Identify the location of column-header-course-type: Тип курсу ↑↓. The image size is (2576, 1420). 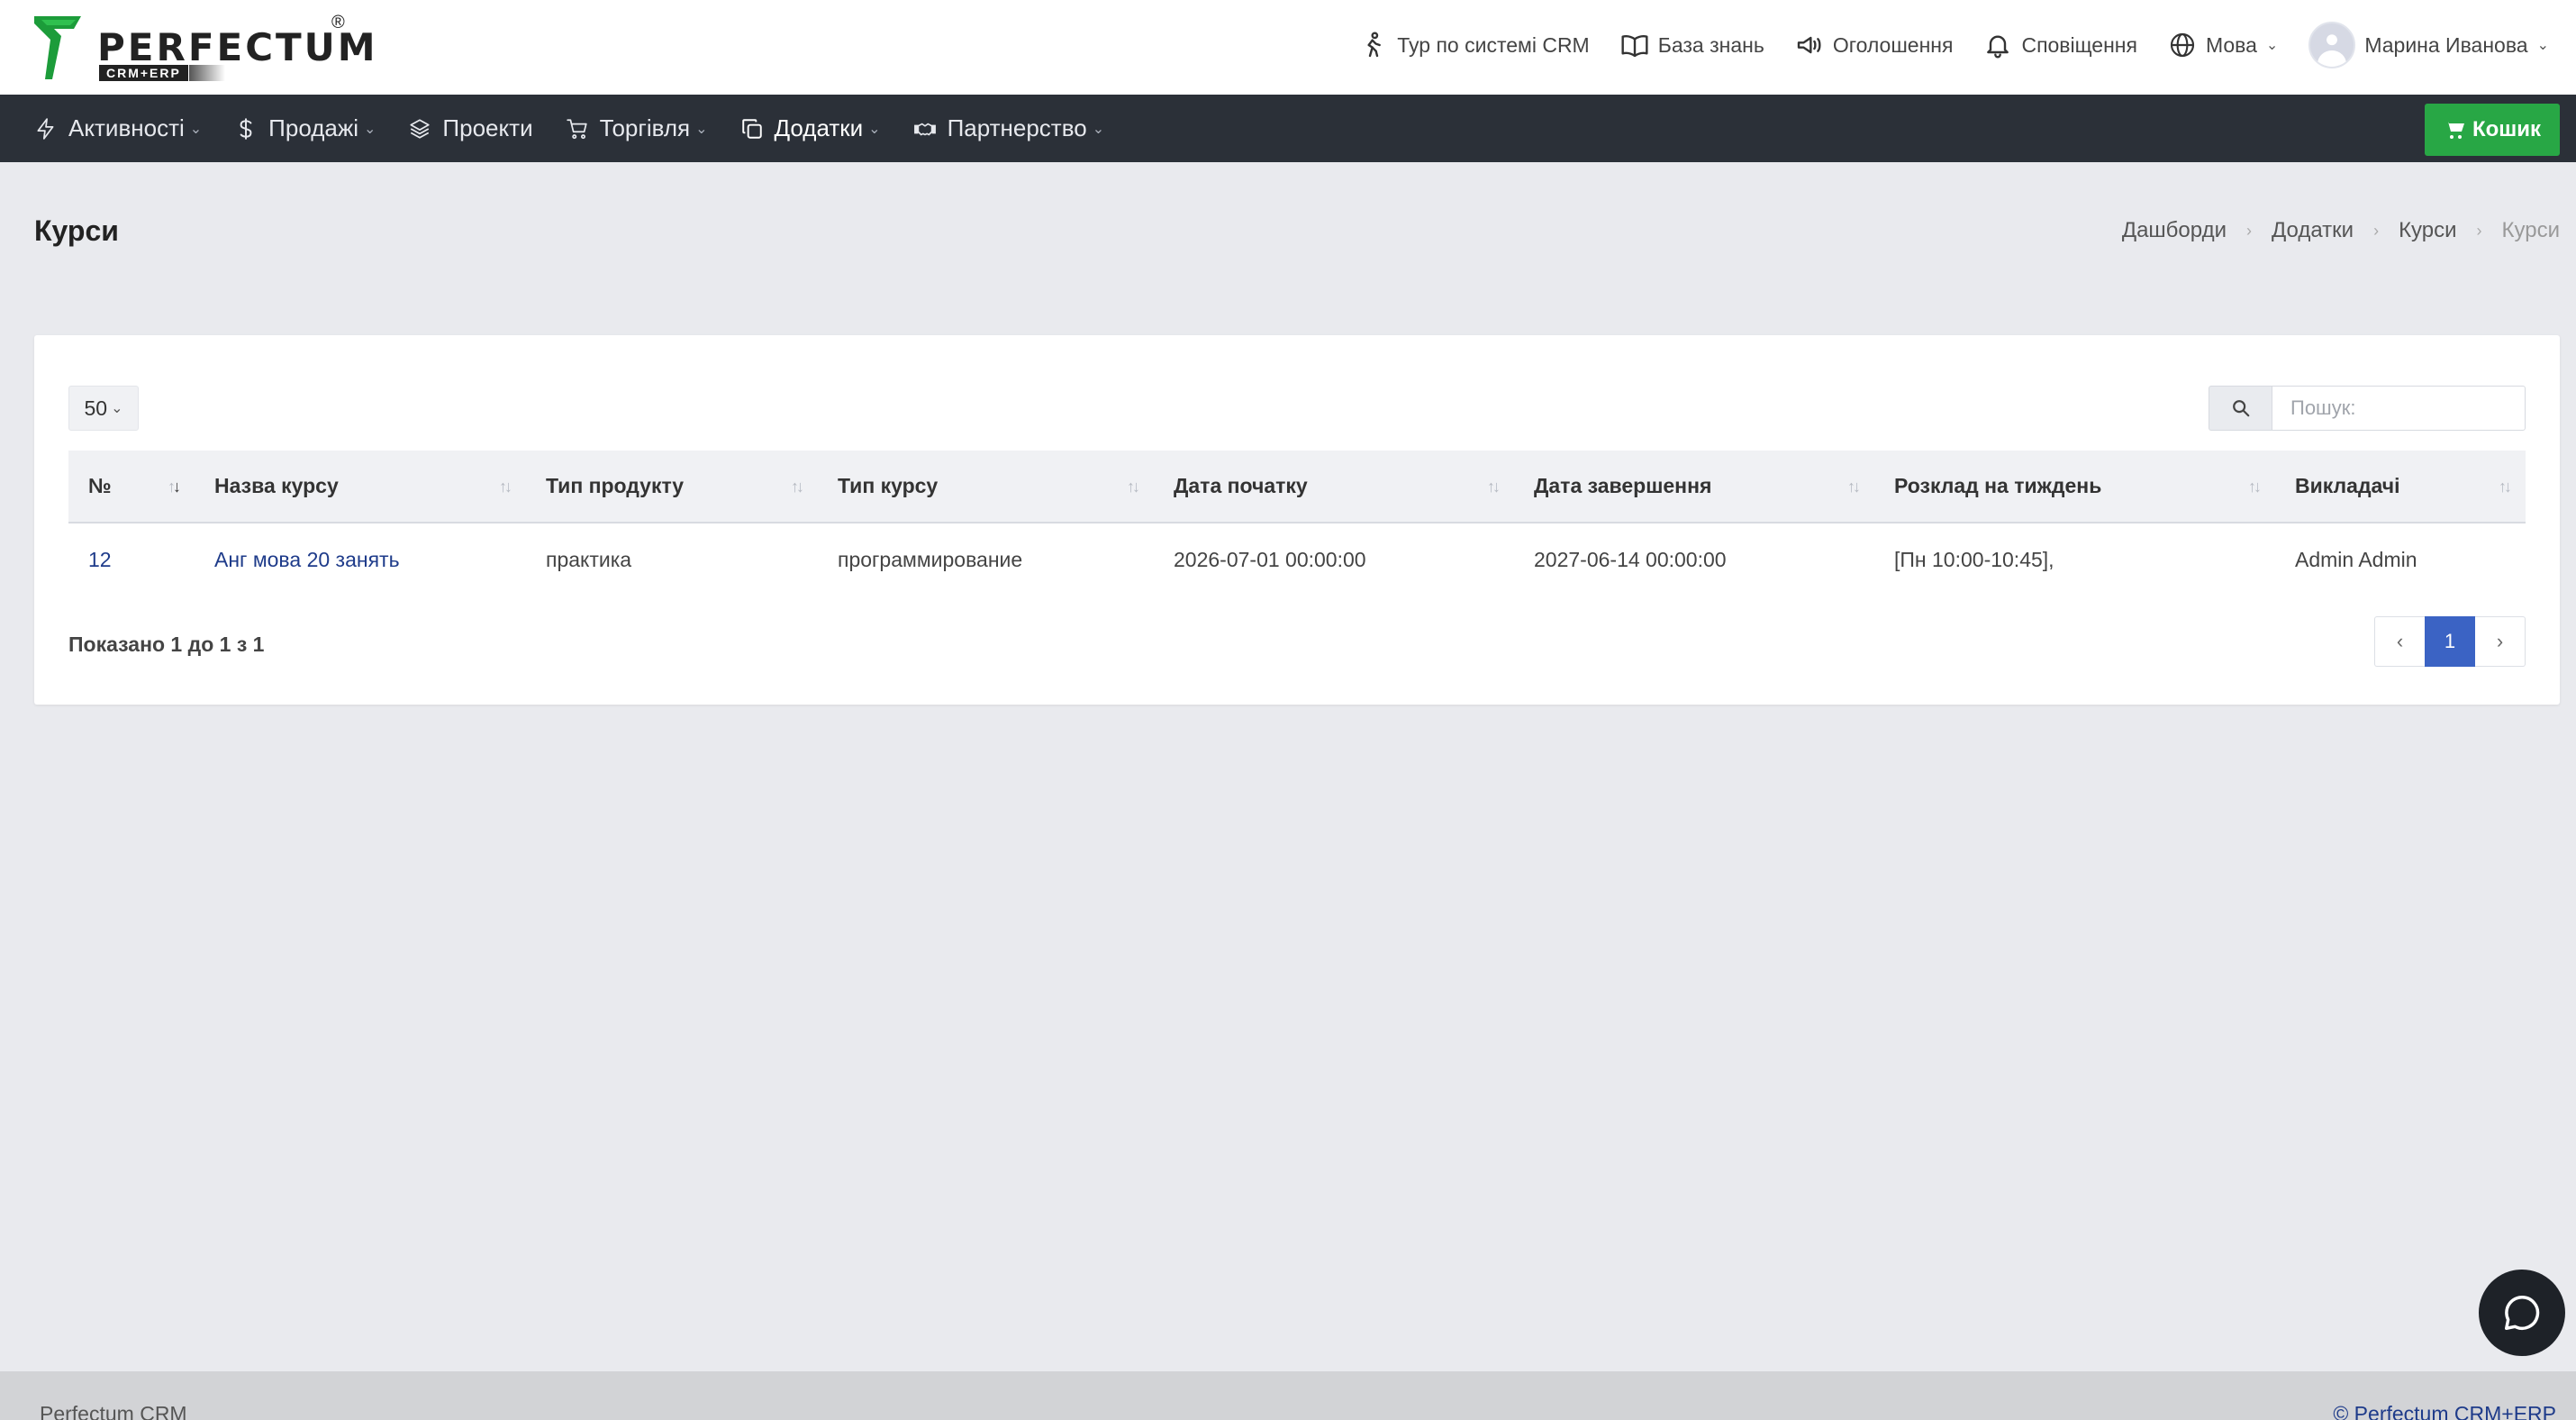
(986, 487).